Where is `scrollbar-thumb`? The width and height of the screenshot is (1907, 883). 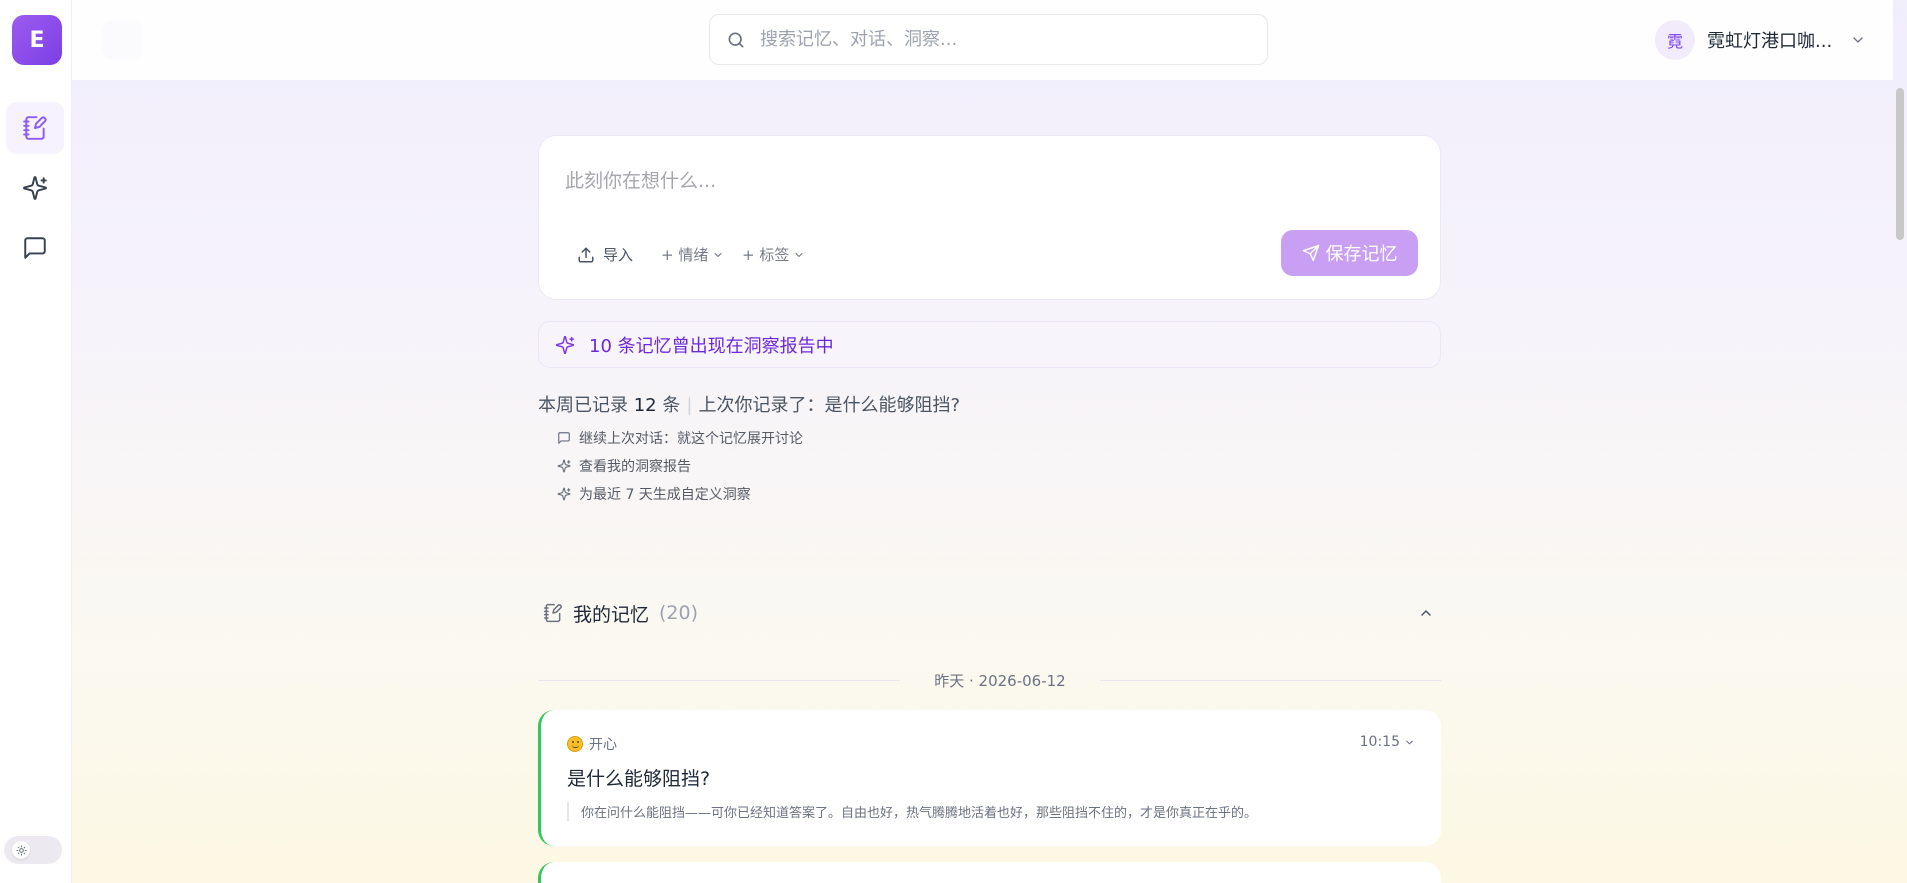 scrollbar-thumb is located at coordinates (1900, 164).